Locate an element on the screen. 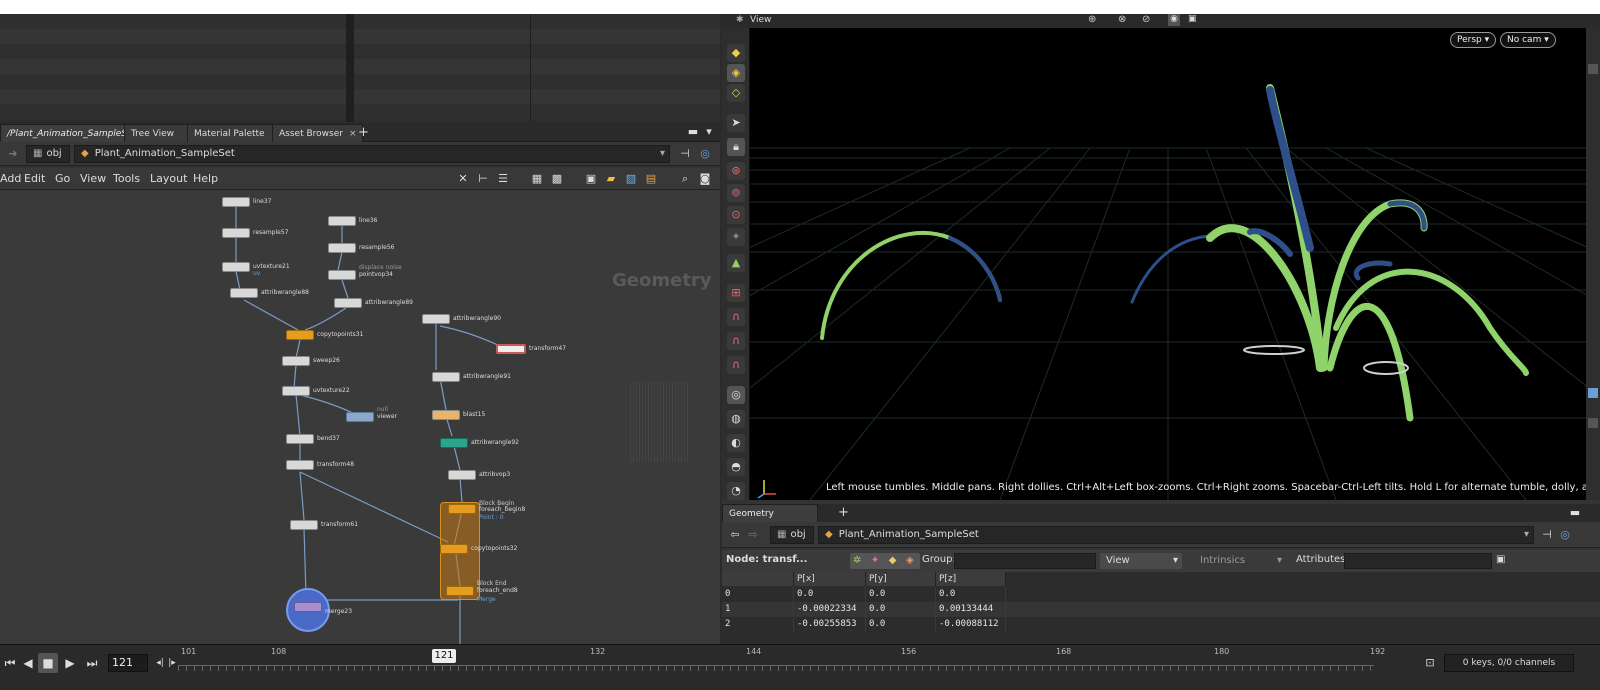 This screenshot has width=1600, height=690. list-icon: ☰ is located at coordinates (503, 179).